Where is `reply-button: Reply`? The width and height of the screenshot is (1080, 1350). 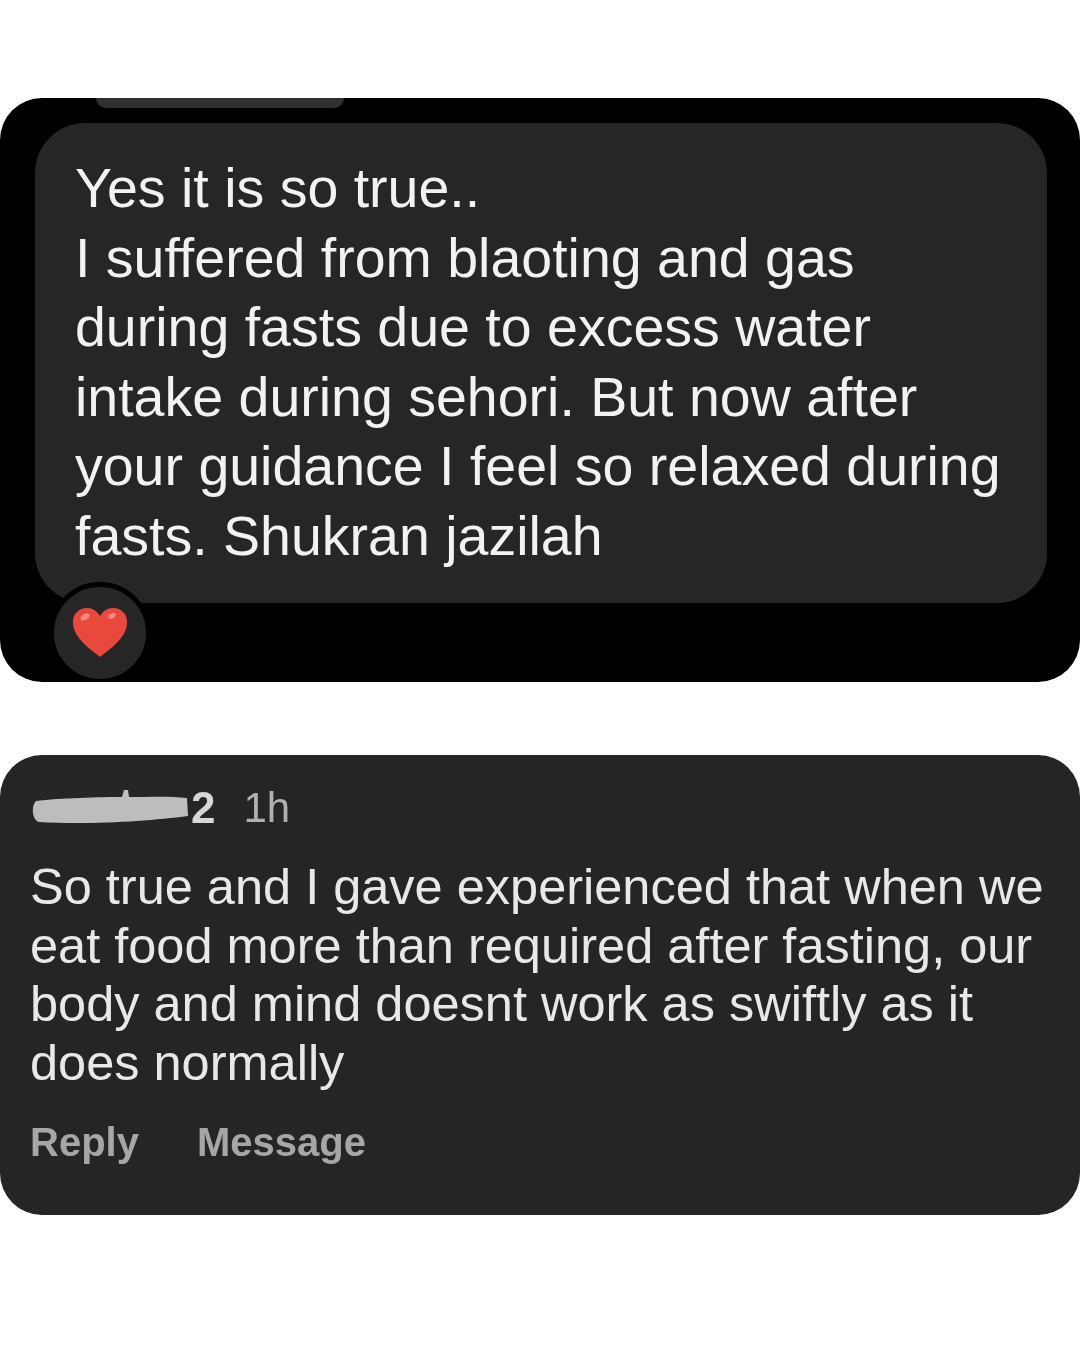
reply-button: Reply is located at coordinates (84, 1142).